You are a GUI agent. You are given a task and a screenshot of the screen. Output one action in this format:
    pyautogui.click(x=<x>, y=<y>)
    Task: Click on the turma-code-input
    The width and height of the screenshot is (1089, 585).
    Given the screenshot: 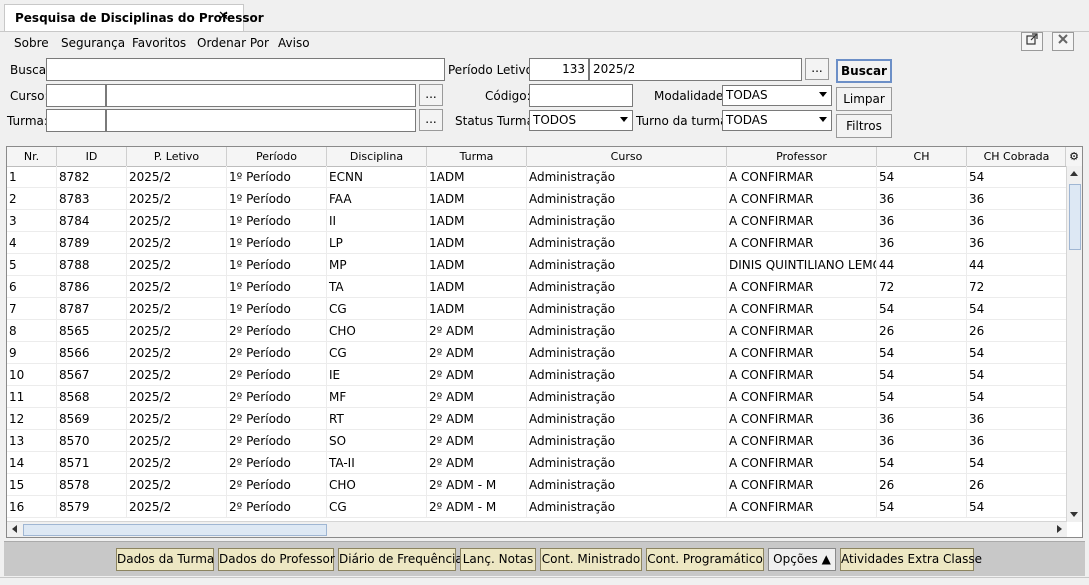 What is the action you would take?
    pyautogui.click(x=76, y=120)
    